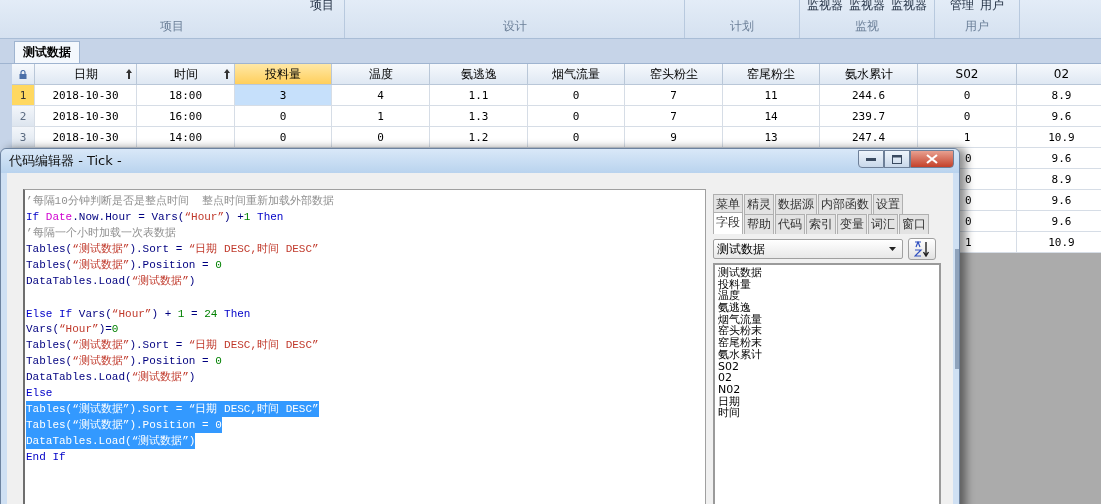  What do you see at coordinates (23, 74) in the screenshot?
I see `lock-icon` at bounding box center [23, 74].